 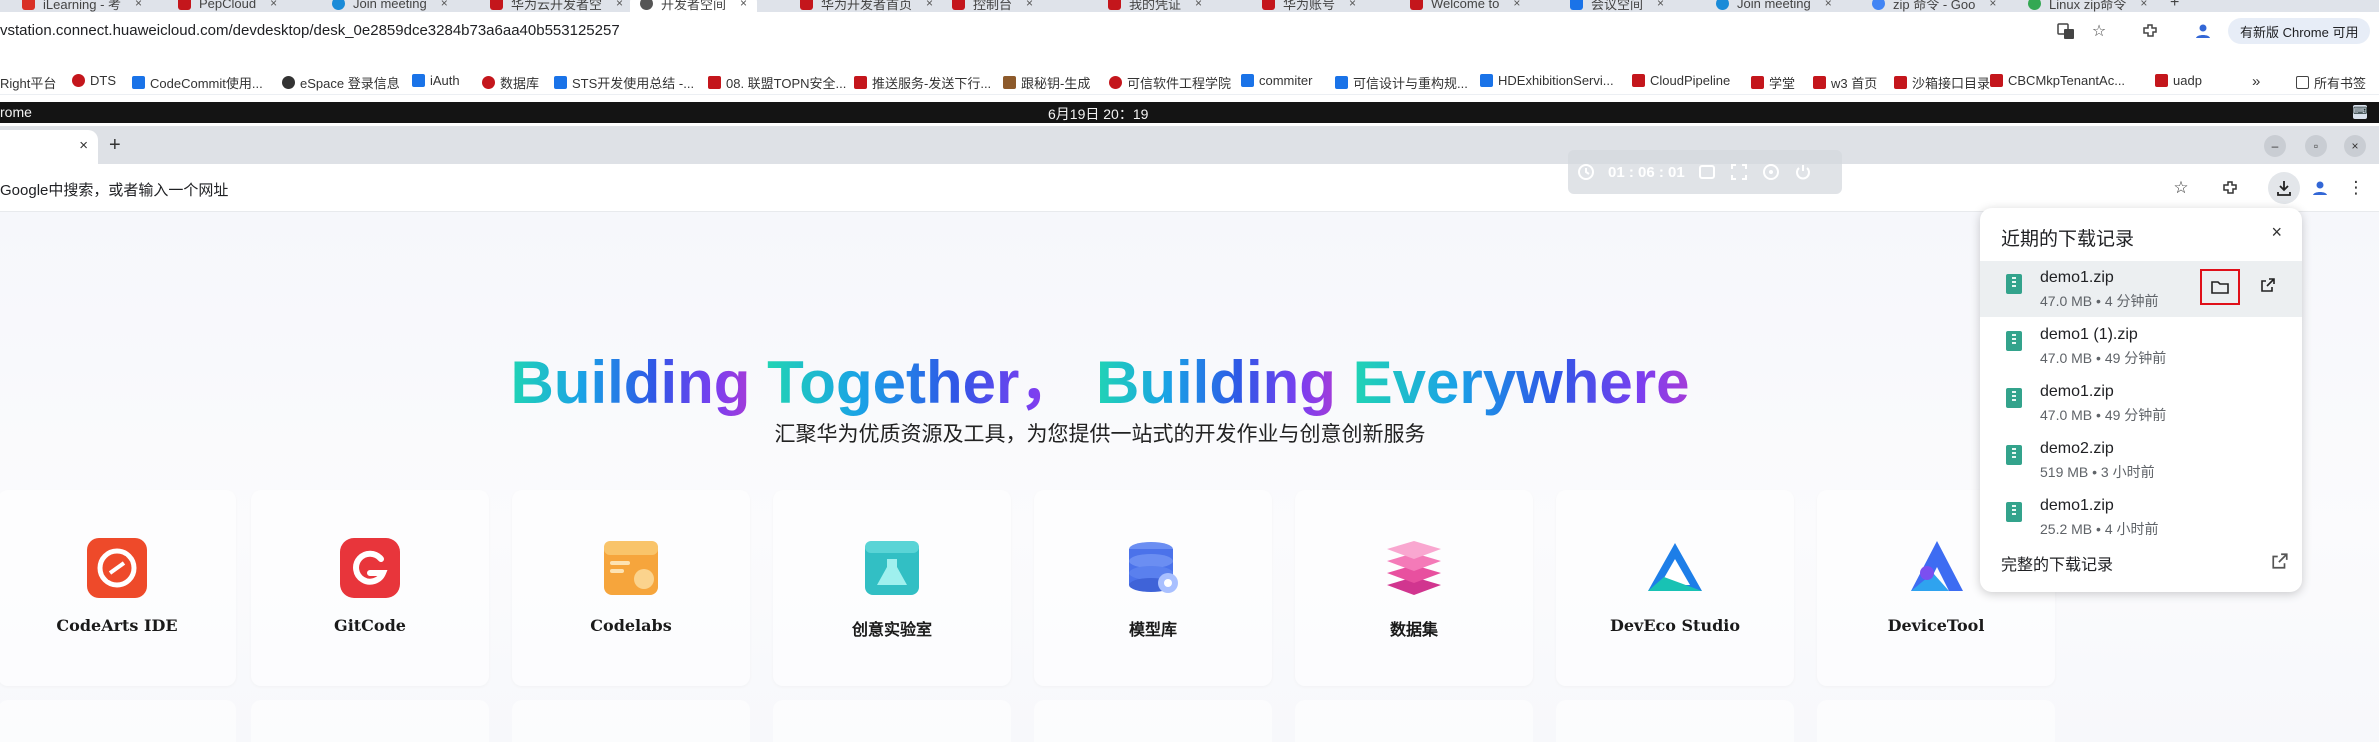 What do you see at coordinates (1681, 80) in the screenshot?
I see `bookmark-item: CloudPipeline` at bounding box center [1681, 80].